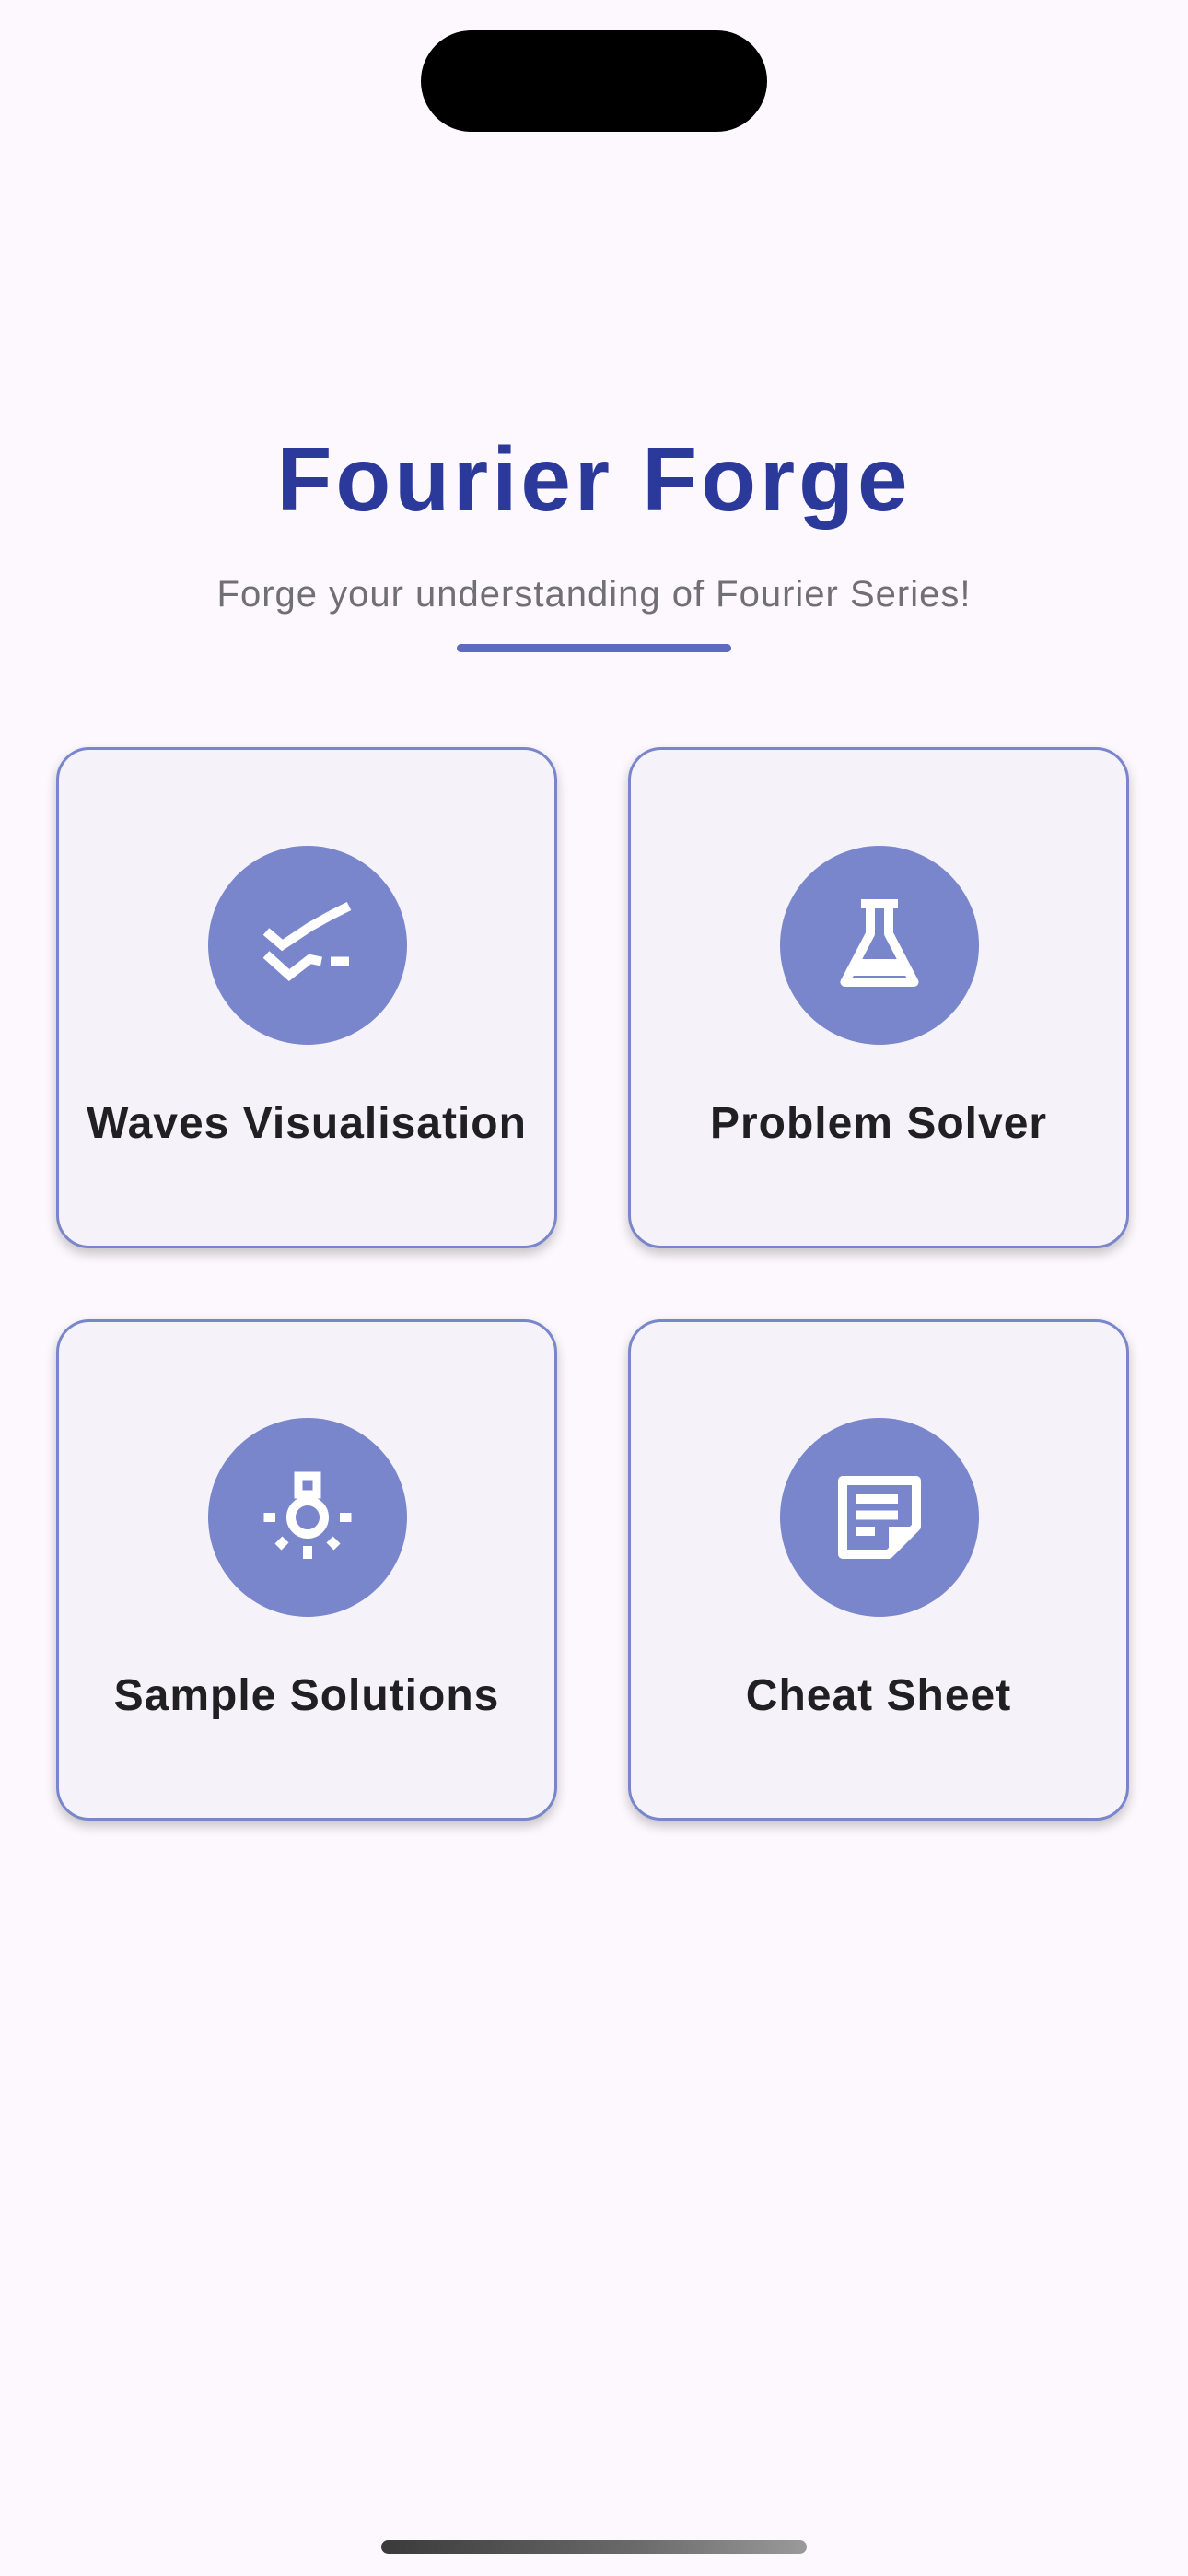 The height and width of the screenshot is (2576, 1188). I want to click on waves-visualisation-card: Waves Visualisation, so click(306, 997).